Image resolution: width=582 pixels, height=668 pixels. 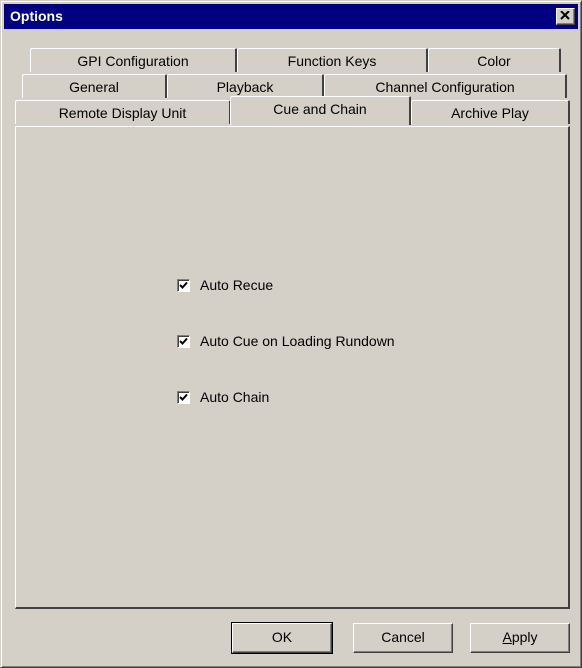 I want to click on tab-gpi-configuration: GPI Configuration, so click(x=133, y=60).